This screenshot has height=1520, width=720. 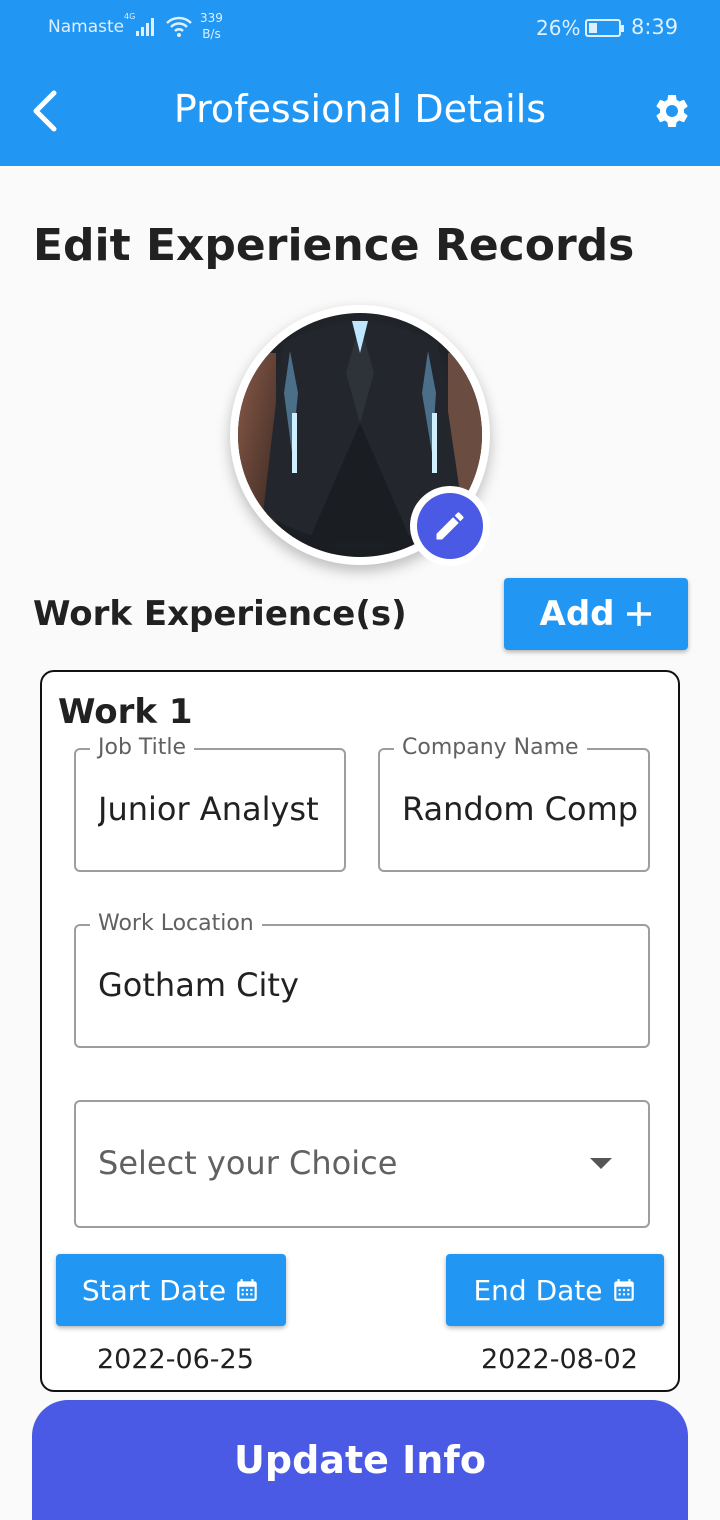 What do you see at coordinates (211, 18) in the screenshot?
I see `speed-value: 339` at bounding box center [211, 18].